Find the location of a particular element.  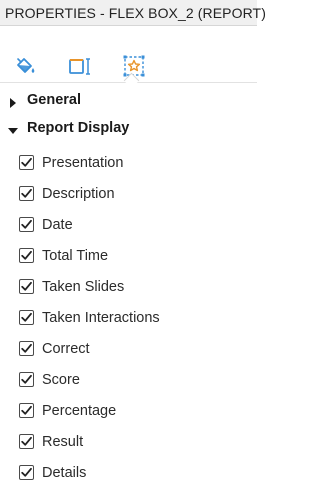

checkbox-item-taken-interactions: Taken Interactions is located at coordinates (132, 319).